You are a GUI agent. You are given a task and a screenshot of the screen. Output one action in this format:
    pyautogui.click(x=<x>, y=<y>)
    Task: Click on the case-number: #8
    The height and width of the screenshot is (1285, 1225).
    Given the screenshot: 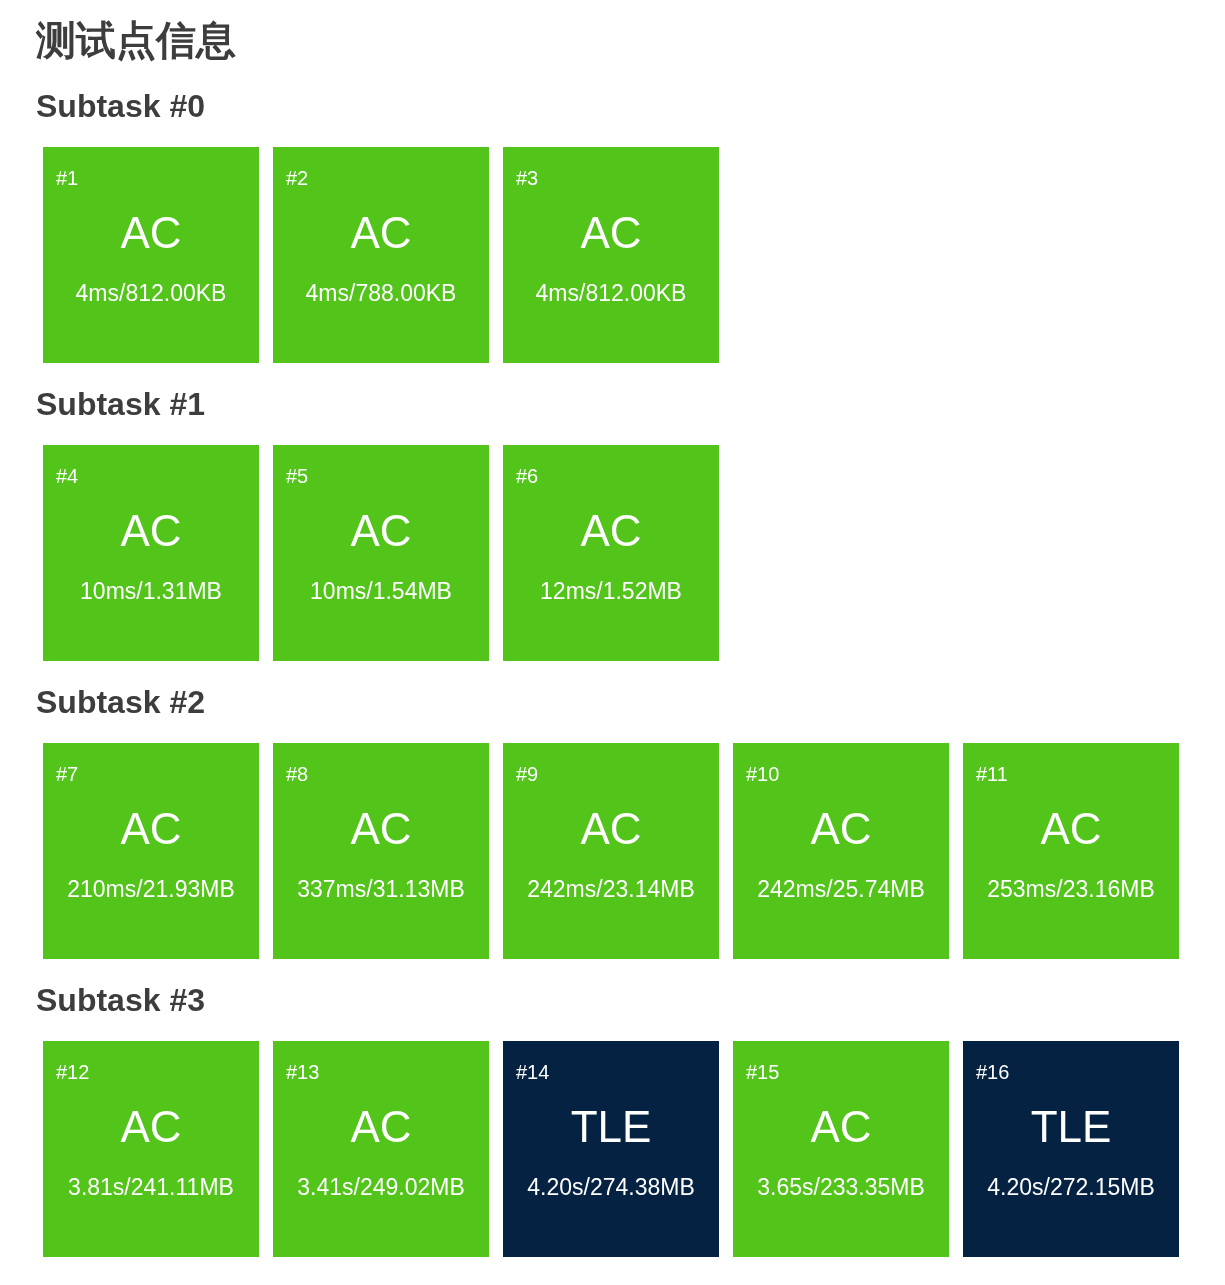 What is the action you would take?
    pyautogui.click(x=297, y=774)
    